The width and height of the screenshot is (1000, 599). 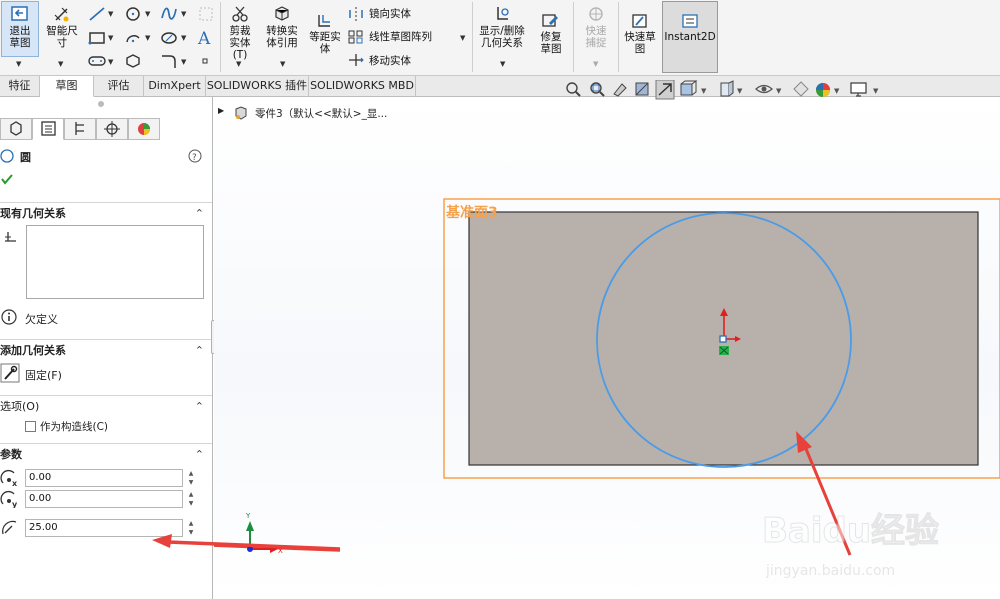 I want to click on construction-label: 作为构造线(C), so click(x=74, y=426).